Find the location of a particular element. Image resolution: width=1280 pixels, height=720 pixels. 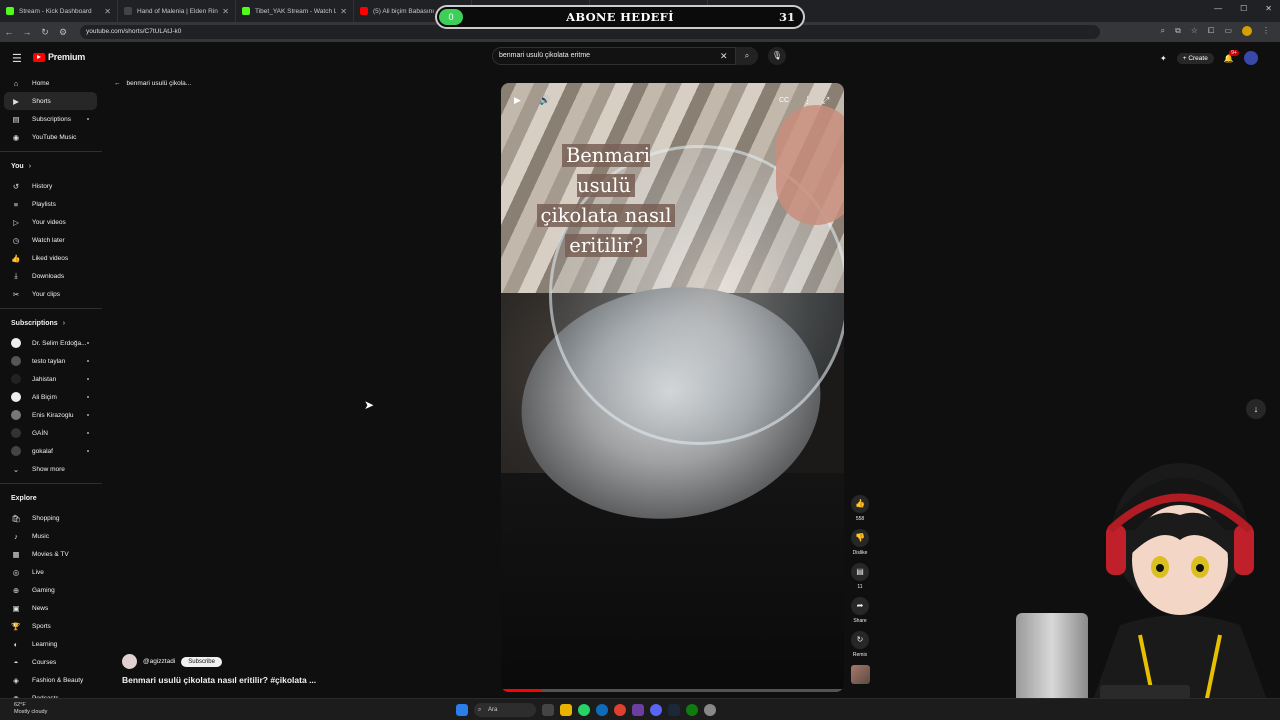

weather-widget: 62°F Mostly cloudy is located at coordinates (30, 709).